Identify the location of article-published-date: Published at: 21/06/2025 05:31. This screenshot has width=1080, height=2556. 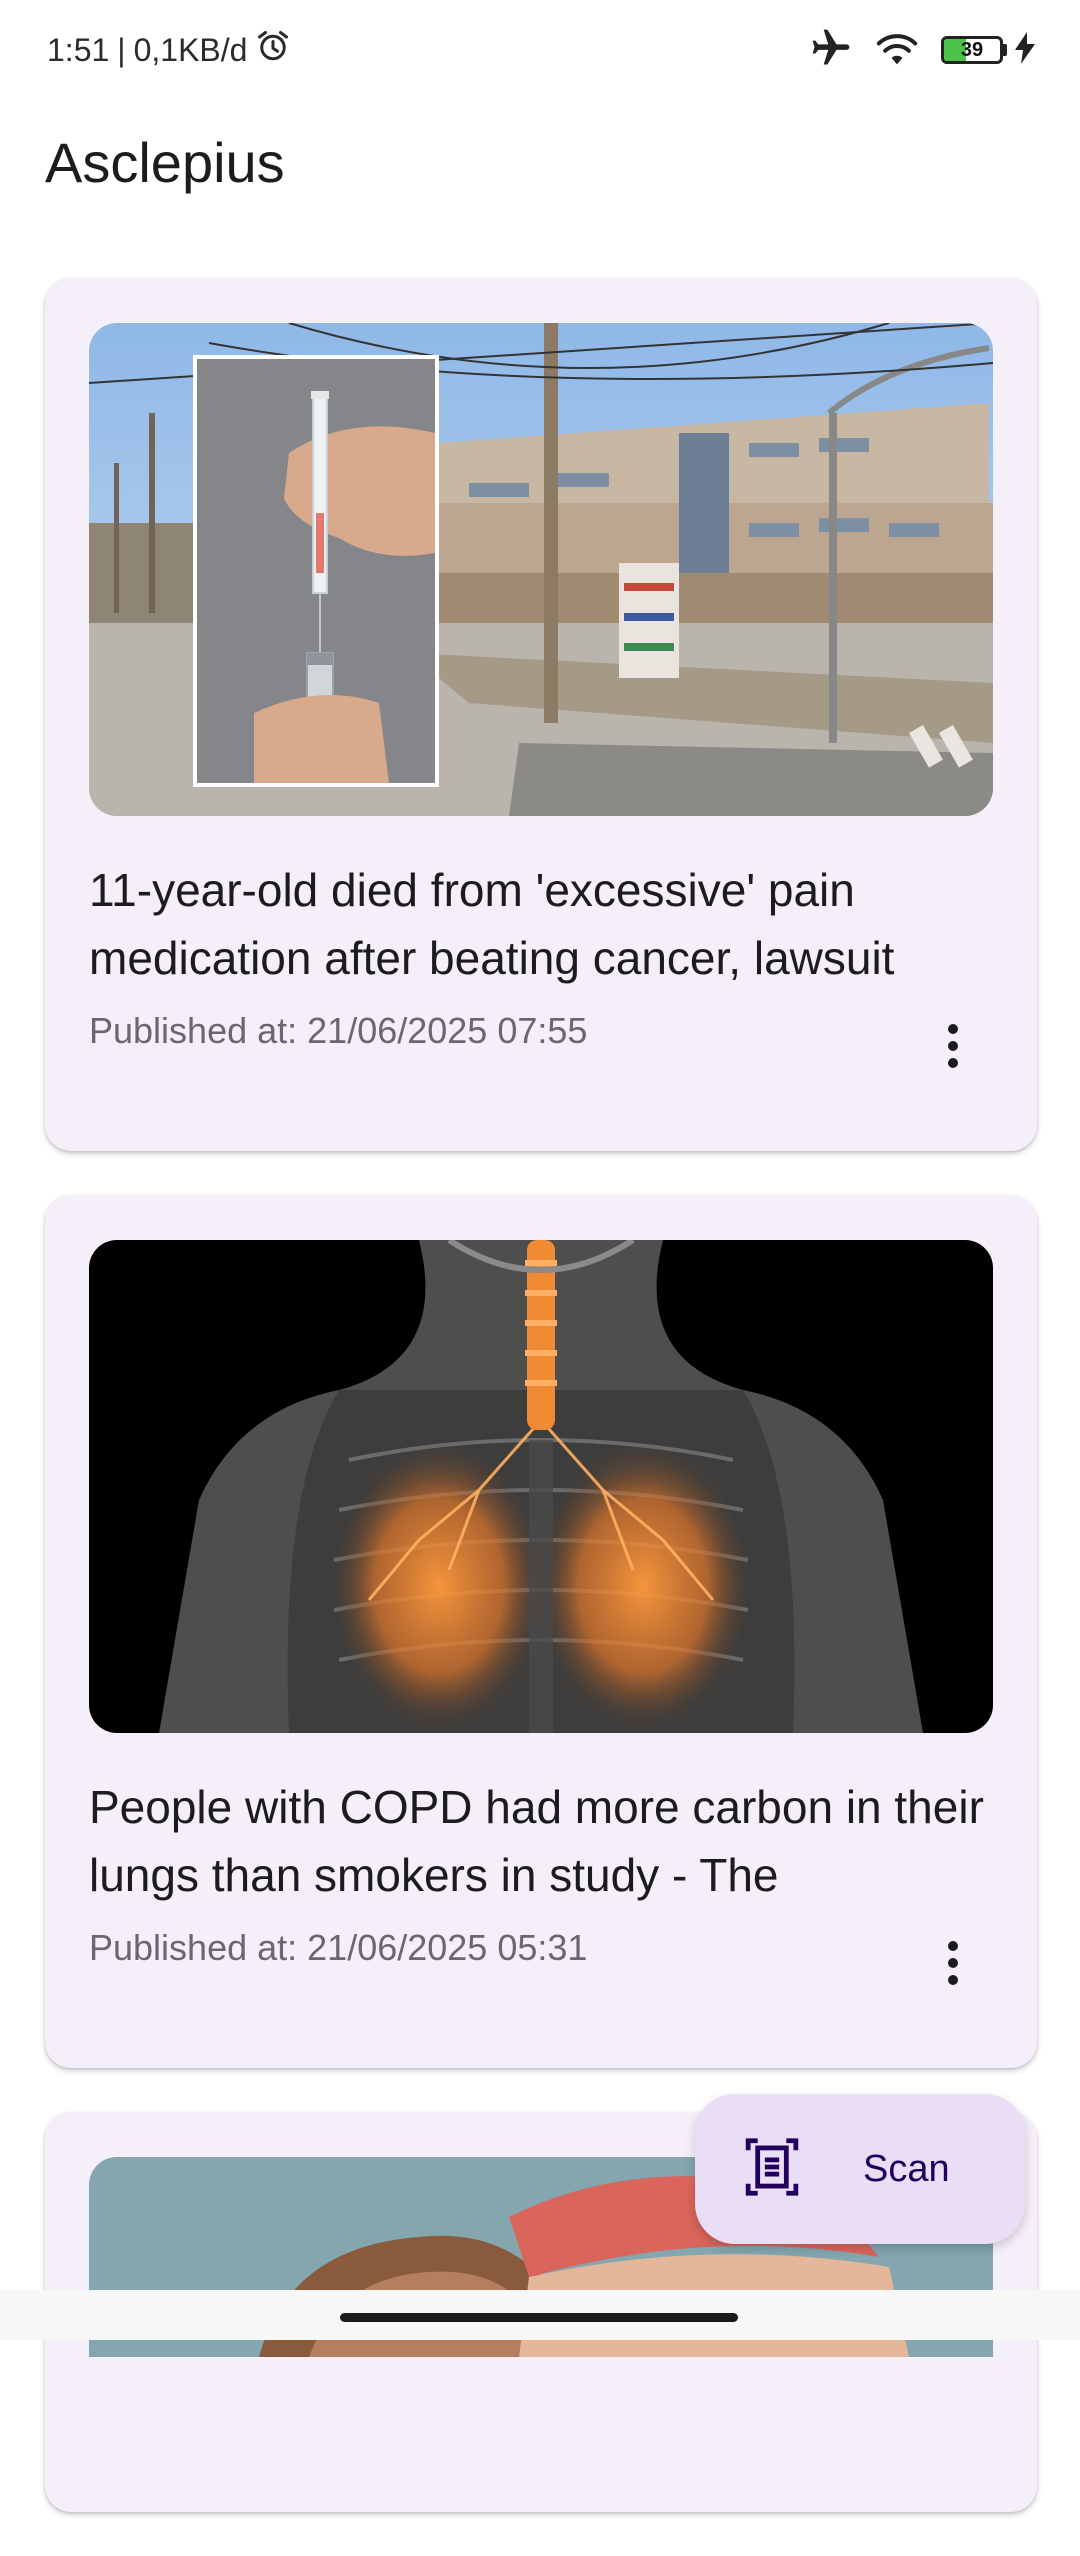
(338, 1947).